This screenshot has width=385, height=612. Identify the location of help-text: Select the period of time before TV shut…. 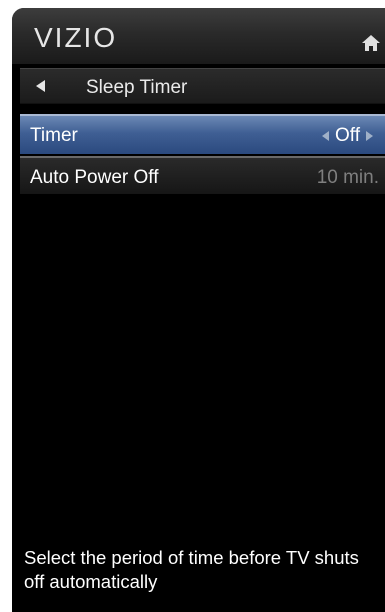
(191, 569).